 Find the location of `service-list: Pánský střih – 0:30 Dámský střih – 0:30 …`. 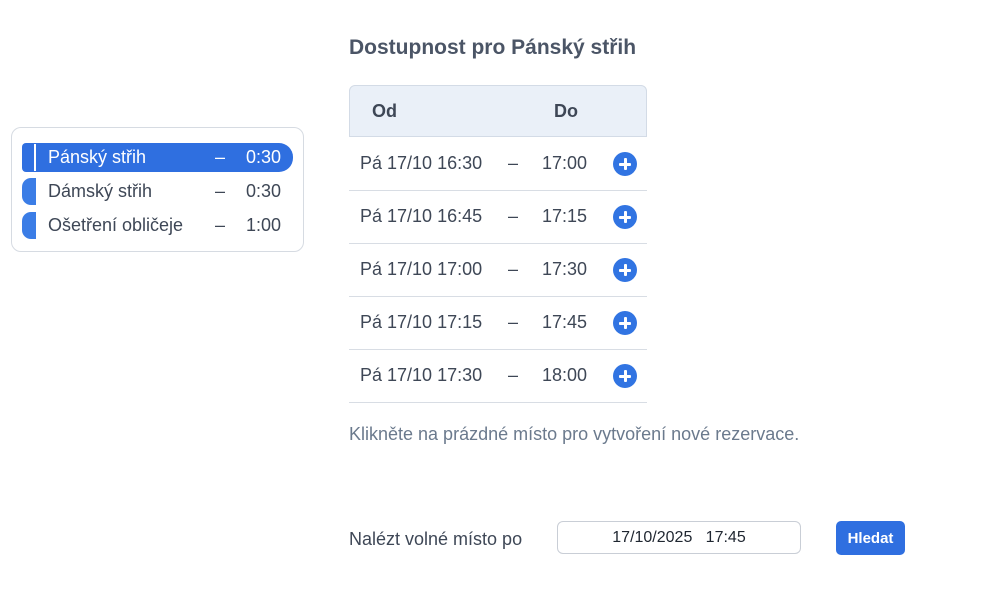

service-list: Pánský střih – 0:30 Dámský střih – 0:30 … is located at coordinates (157, 189).